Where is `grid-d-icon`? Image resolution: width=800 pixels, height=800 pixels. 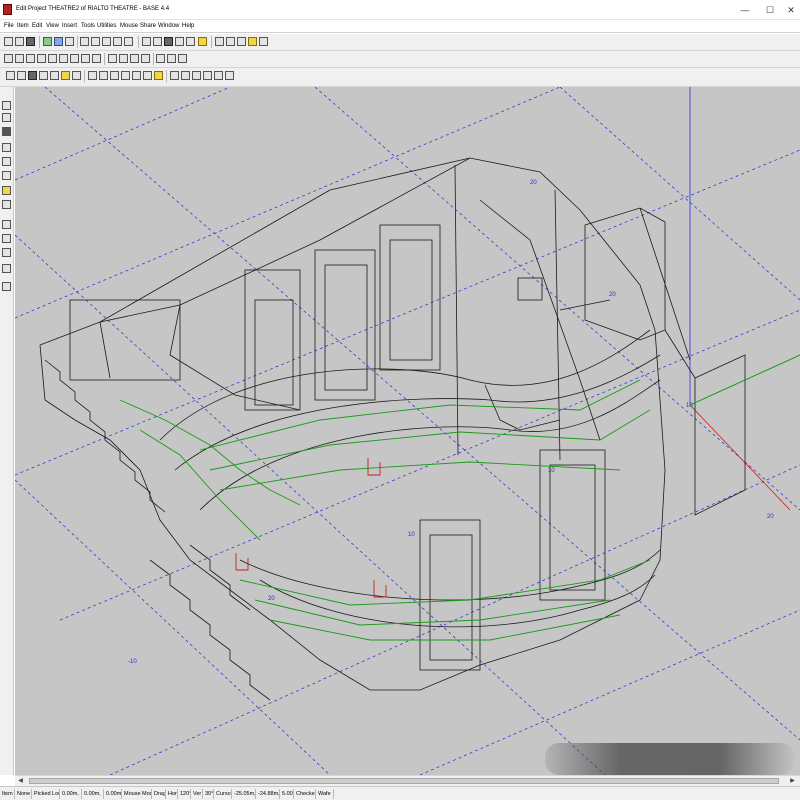 grid-d-icon is located at coordinates (41, 58).